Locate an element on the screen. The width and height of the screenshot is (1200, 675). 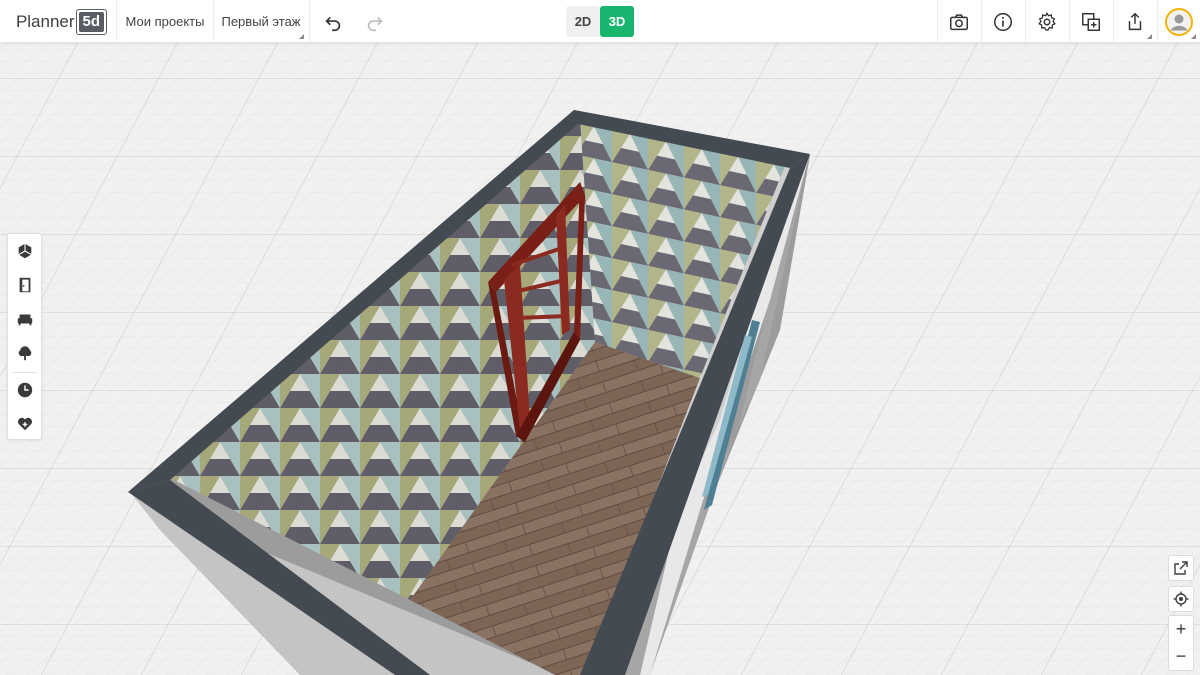
clock-icon is located at coordinates (24, 390).